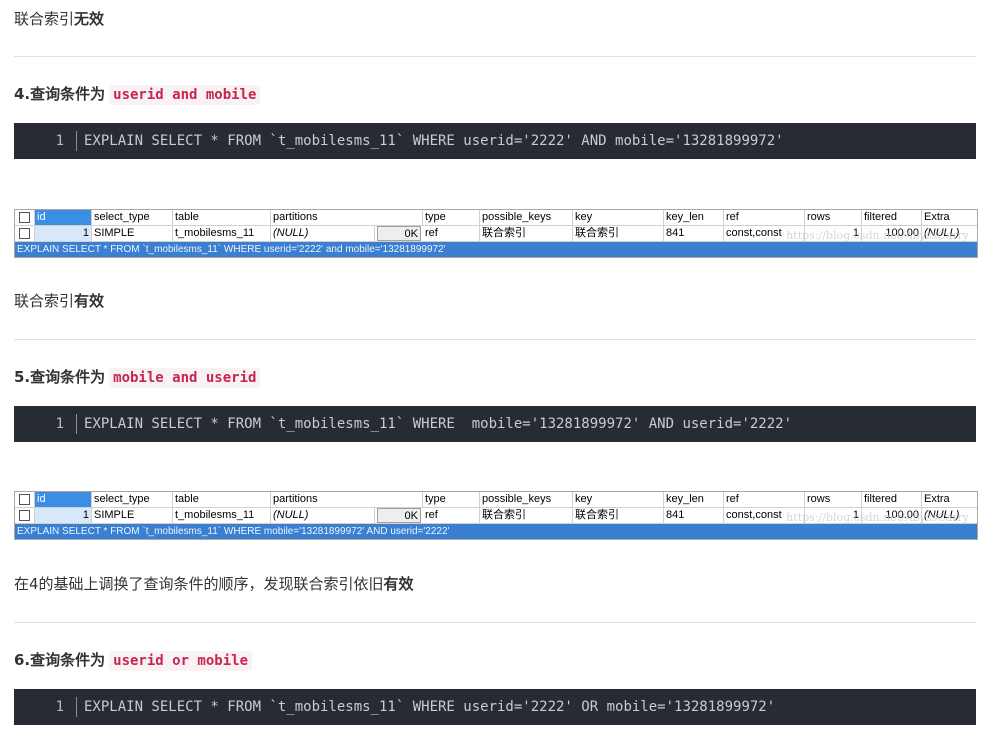 This screenshot has height=755, width=993. I want to click on section-heading-5: 5.查询条件为 mobile and userid, so click(137, 377).